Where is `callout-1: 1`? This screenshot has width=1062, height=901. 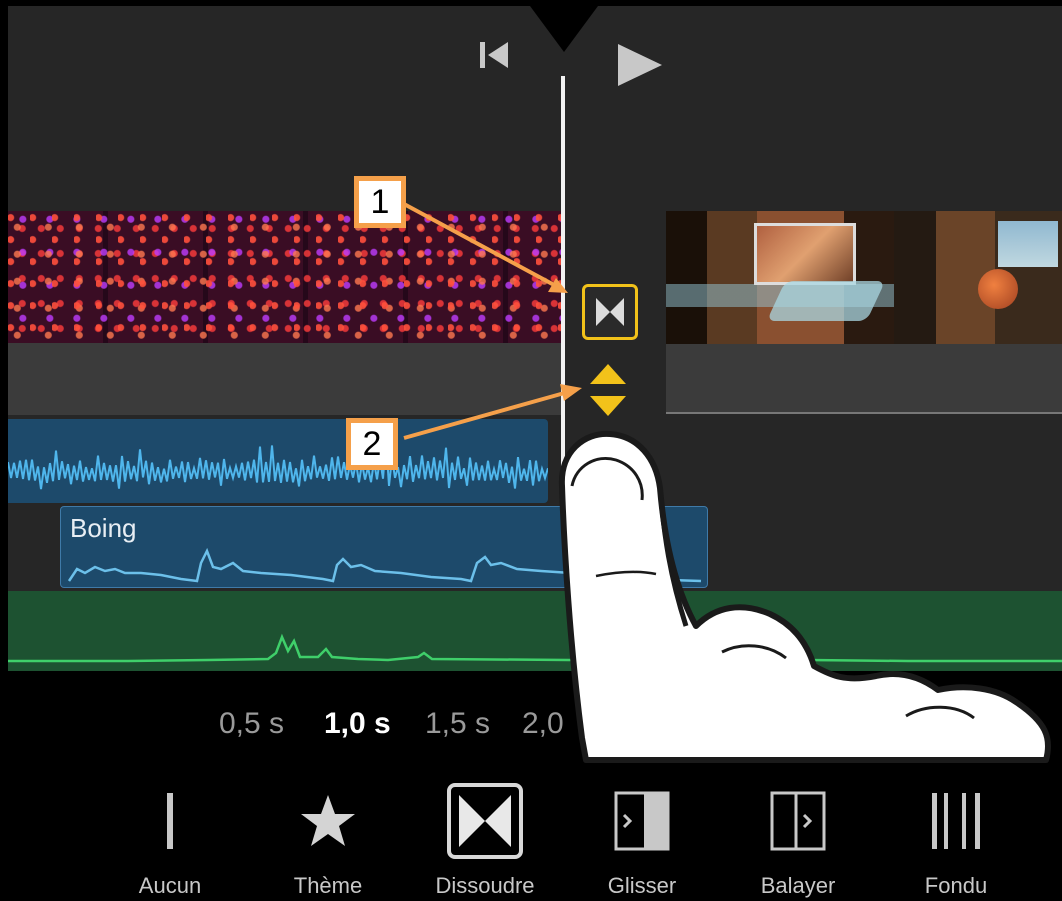 callout-1: 1 is located at coordinates (380, 202).